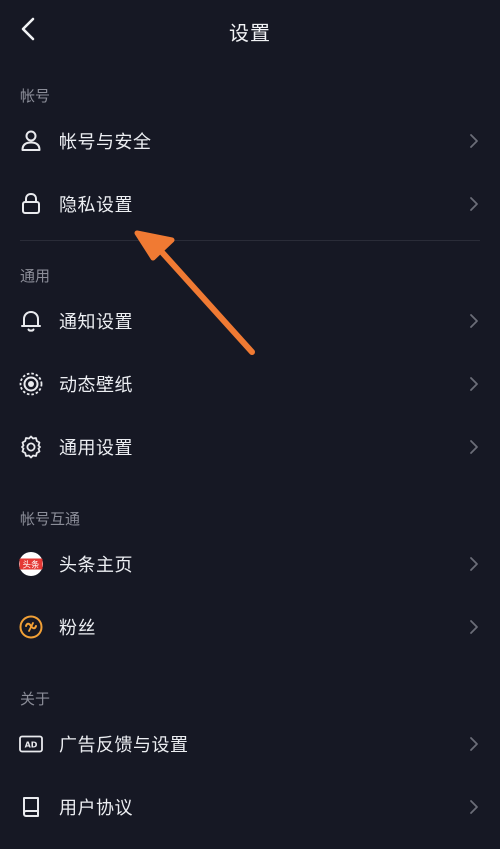 The image size is (500, 849). What do you see at coordinates (96, 322) in the screenshot?
I see `menu-item-label: 通知设置` at bounding box center [96, 322].